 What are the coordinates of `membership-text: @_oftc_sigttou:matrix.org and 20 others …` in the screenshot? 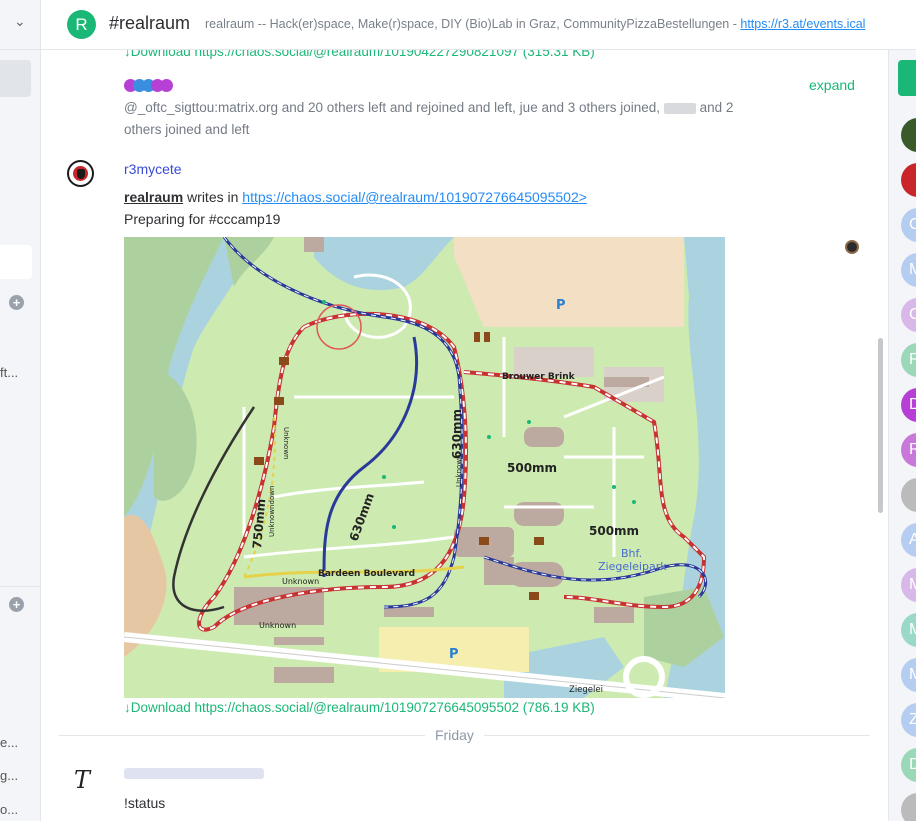 It's located at (394, 107).